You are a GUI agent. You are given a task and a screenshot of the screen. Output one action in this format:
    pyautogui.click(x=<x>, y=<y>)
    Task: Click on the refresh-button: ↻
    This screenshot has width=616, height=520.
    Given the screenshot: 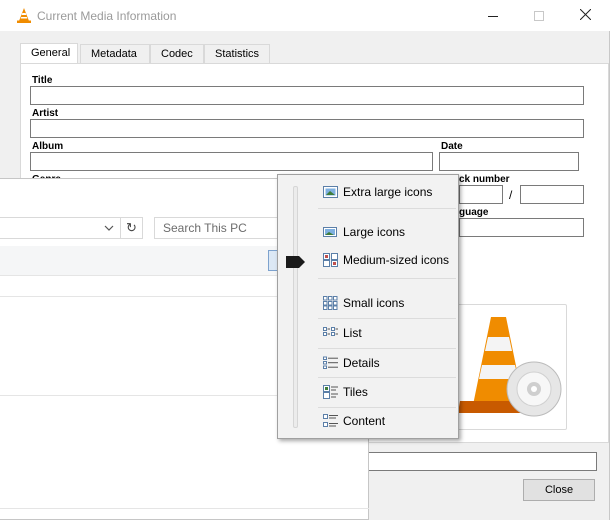 What is the action you would take?
    pyautogui.click(x=131, y=228)
    